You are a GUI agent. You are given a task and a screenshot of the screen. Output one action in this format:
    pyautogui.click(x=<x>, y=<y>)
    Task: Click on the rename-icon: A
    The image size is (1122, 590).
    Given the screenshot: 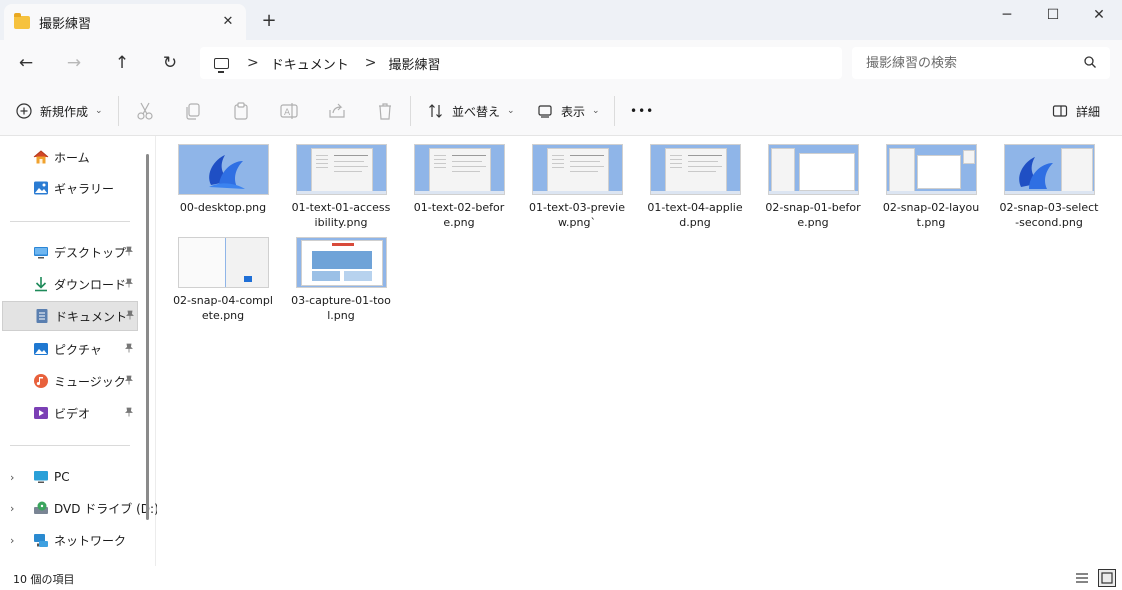 What is the action you would take?
    pyautogui.click(x=289, y=111)
    